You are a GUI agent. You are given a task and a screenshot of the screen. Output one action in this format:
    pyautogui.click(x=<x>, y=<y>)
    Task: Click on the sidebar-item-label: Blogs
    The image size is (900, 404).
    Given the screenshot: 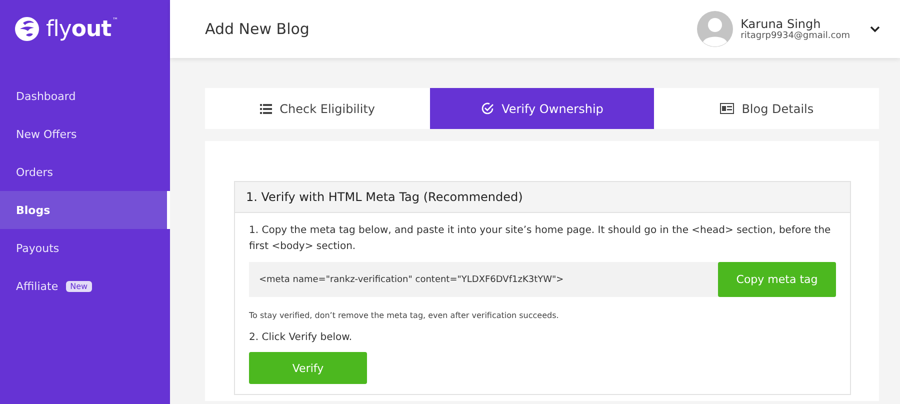 What is the action you would take?
    pyautogui.click(x=33, y=210)
    